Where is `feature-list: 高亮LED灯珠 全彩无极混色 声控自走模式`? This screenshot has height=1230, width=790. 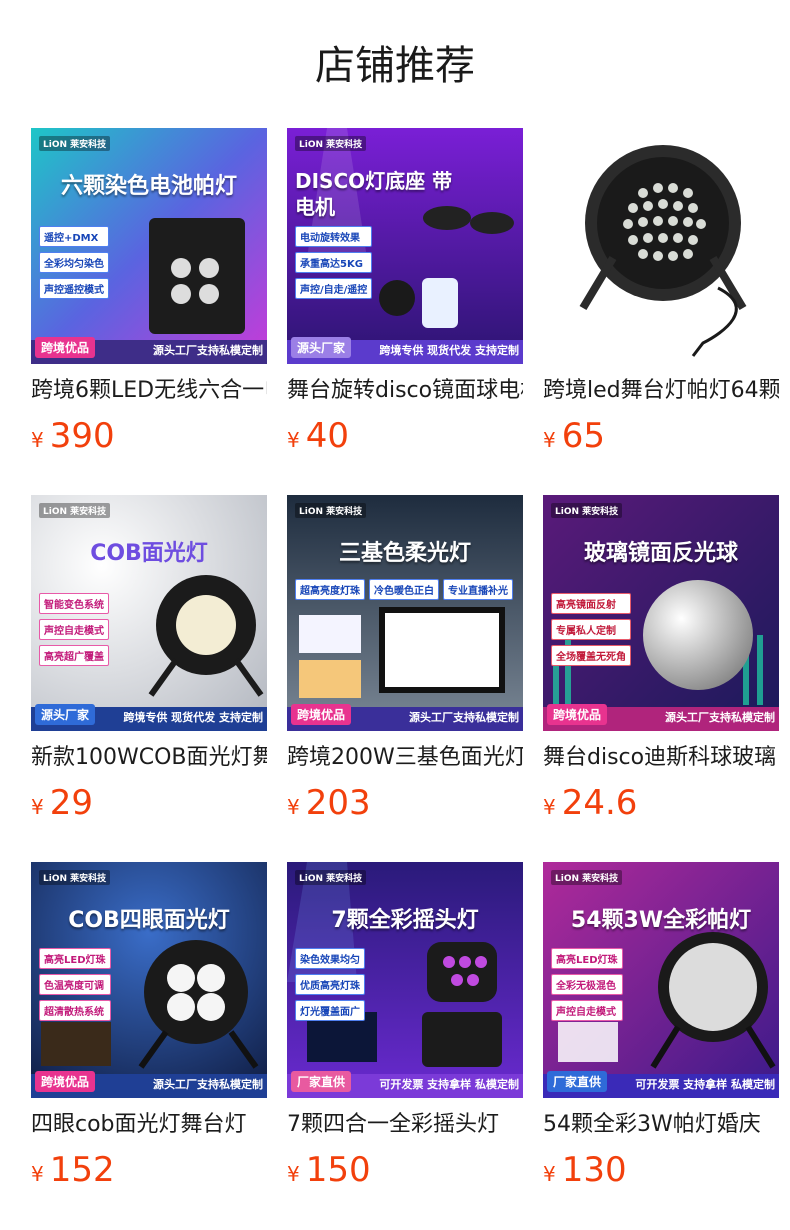
feature-list: 高亮LED灯珠 全彩无极混色 声控自走模式 is located at coordinates (587, 987).